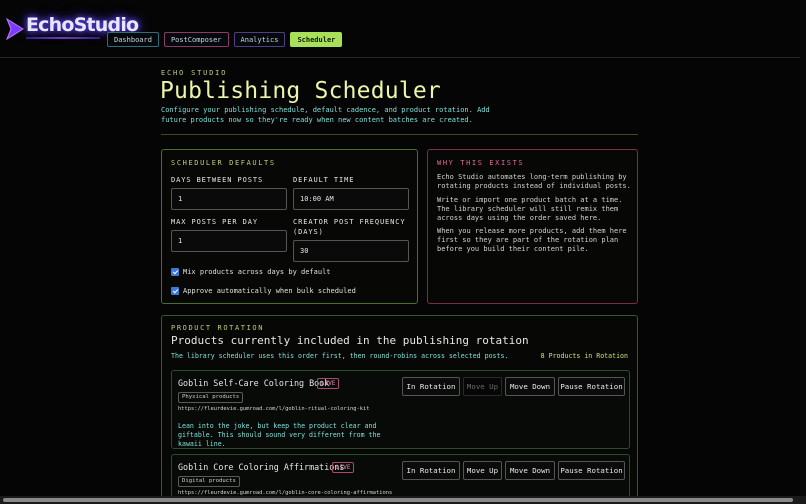  Describe the element at coordinates (229, 199) in the screenshot. I see `days-between-posts-input` at that location.